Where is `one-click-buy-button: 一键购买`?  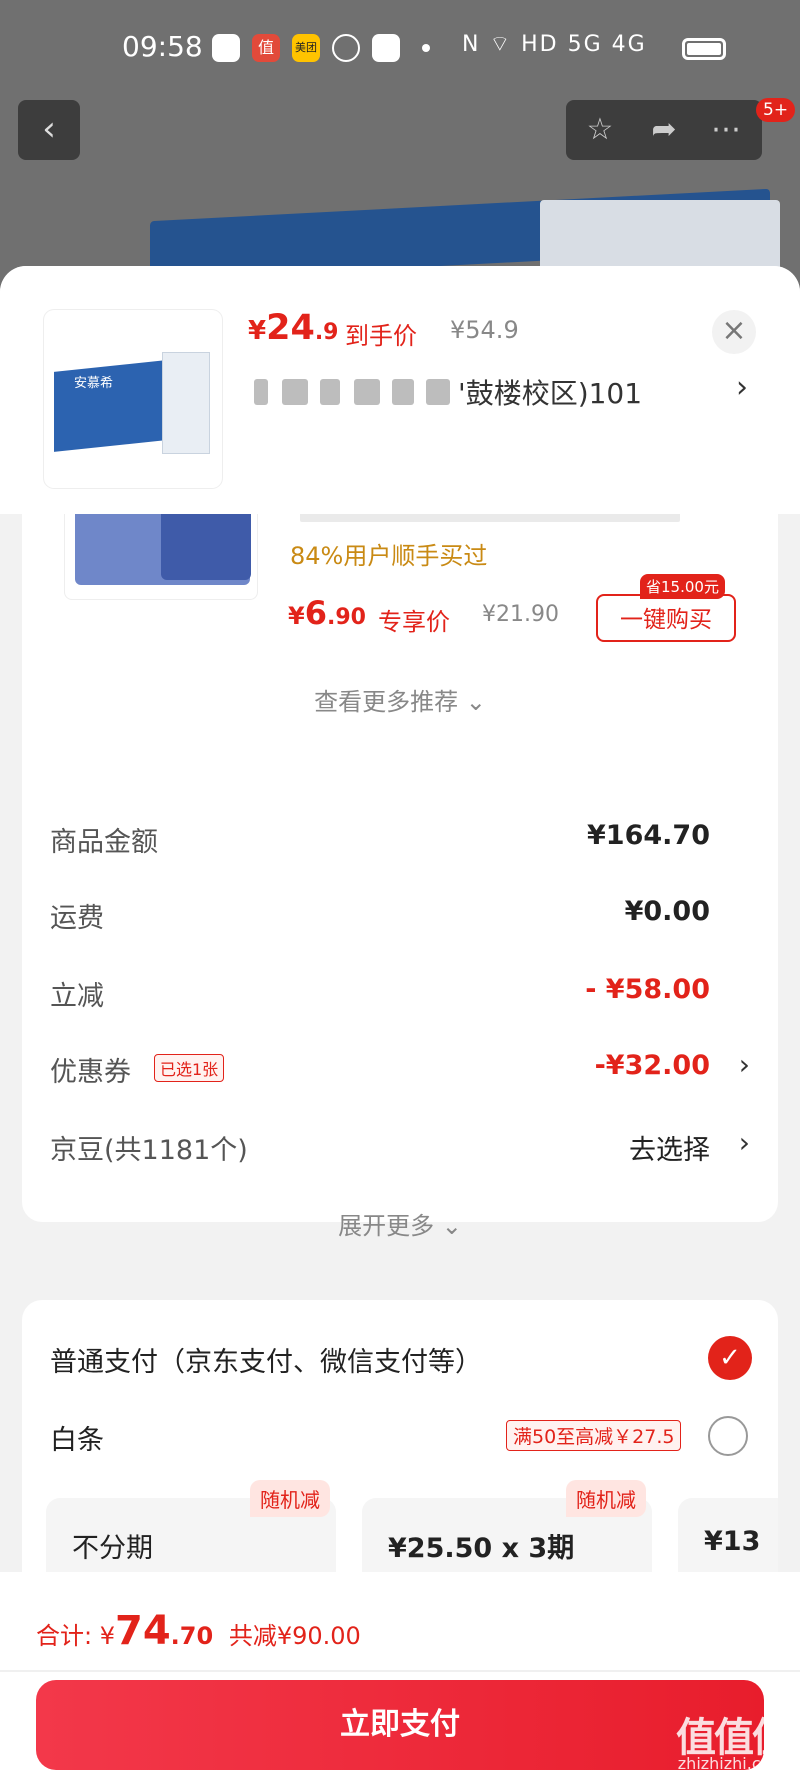 one-click-buy-button: 一键购买 is located at coordinates (666, 618).